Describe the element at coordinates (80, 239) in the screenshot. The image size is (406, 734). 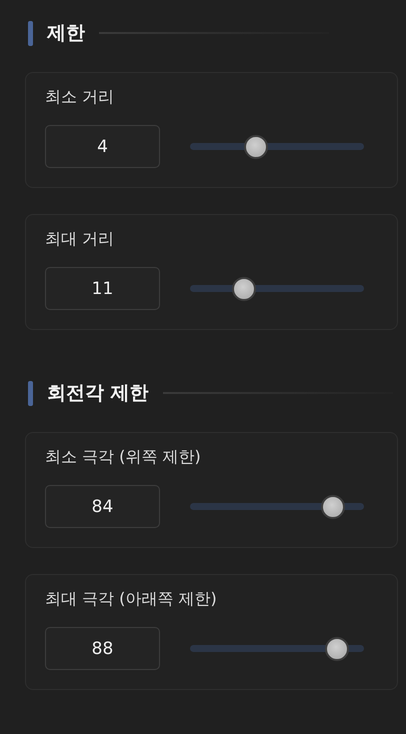
I see `setting-label: 최대 거리` at that location.